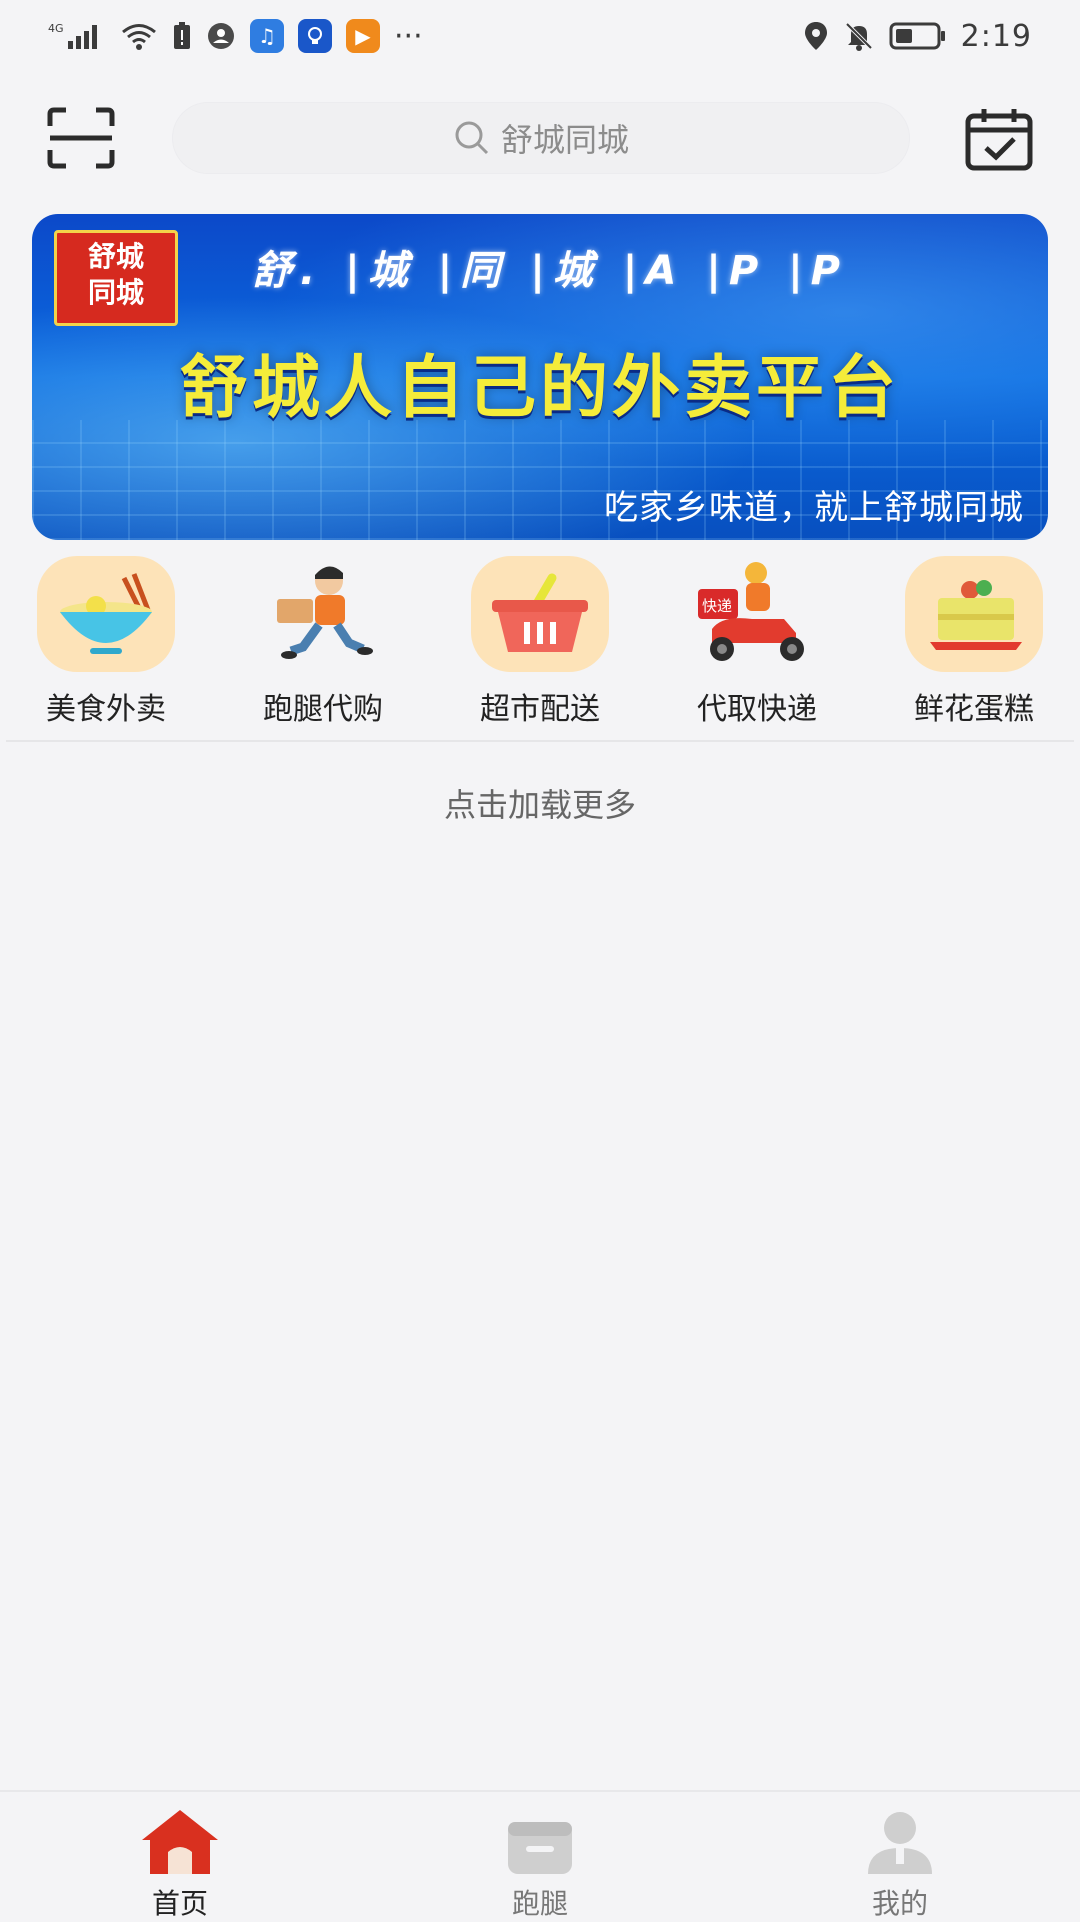  What do you see at coordinates (717, 606) in the screenshot?
I see `delivery-badge-text: 快递` at bounding box center [717, 606].